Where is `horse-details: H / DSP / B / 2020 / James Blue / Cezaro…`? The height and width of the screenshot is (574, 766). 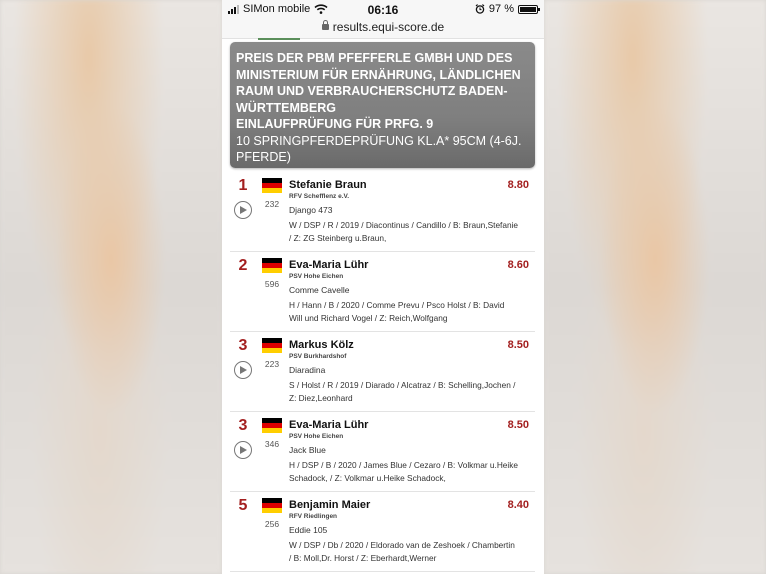
horse-details: H / DSP / B / 2020 / James Blue / Cezaro… is located at coordinates (404, 471).